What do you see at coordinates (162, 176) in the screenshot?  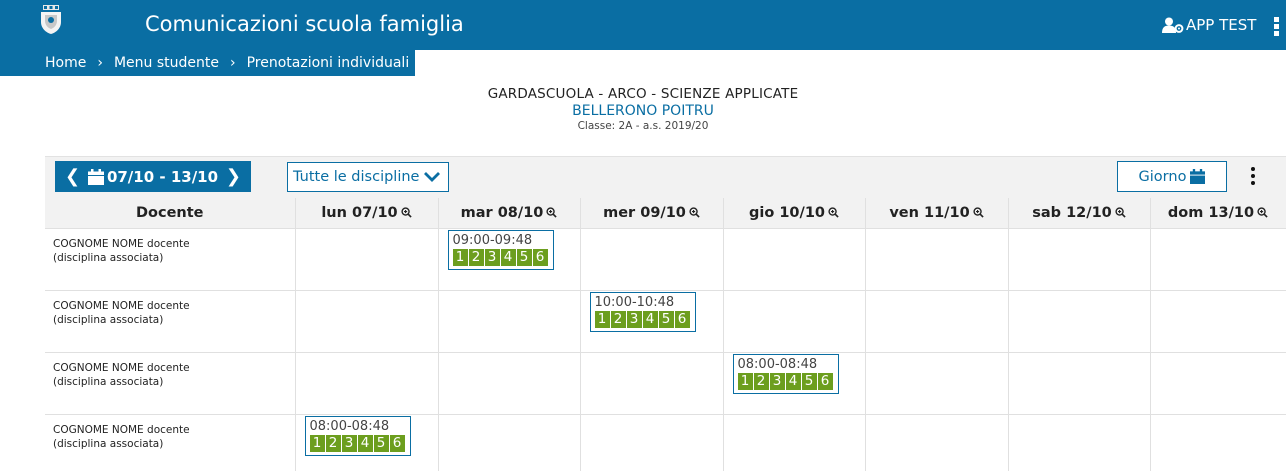 I see `week-range-label: 07/10 - 13/10` at bounding box center [162, 176].